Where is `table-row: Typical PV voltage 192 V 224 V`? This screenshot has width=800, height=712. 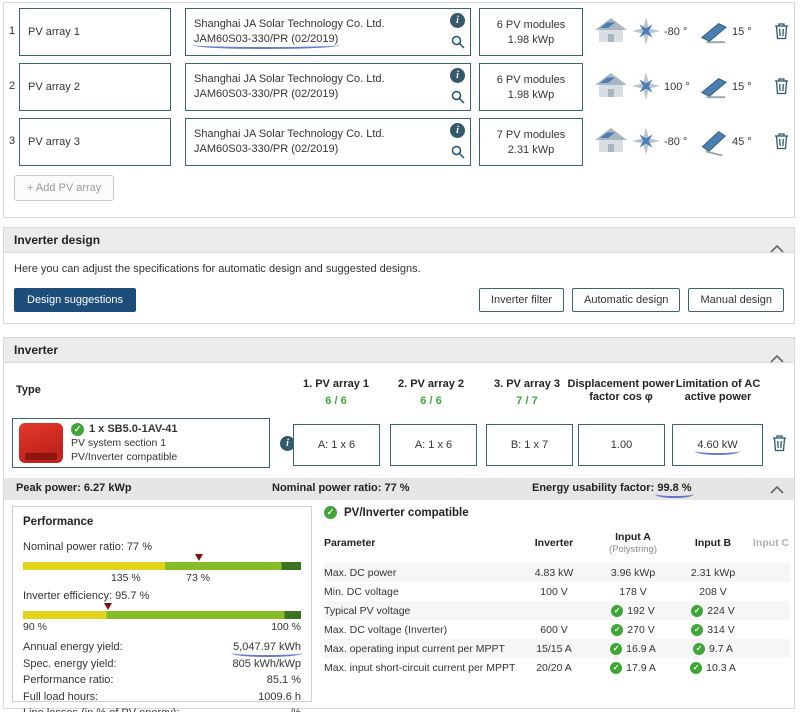
table-row: Typical PV voltage 192 V 224 V is located at coordinates (557, 610).